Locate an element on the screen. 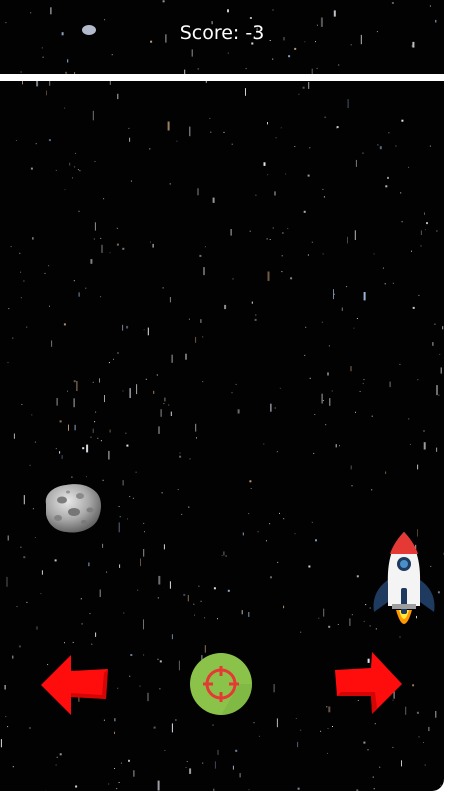 Image resolution: width=450 pixels, height=800 pixels. fire-button is located at coordinates (221, 684).